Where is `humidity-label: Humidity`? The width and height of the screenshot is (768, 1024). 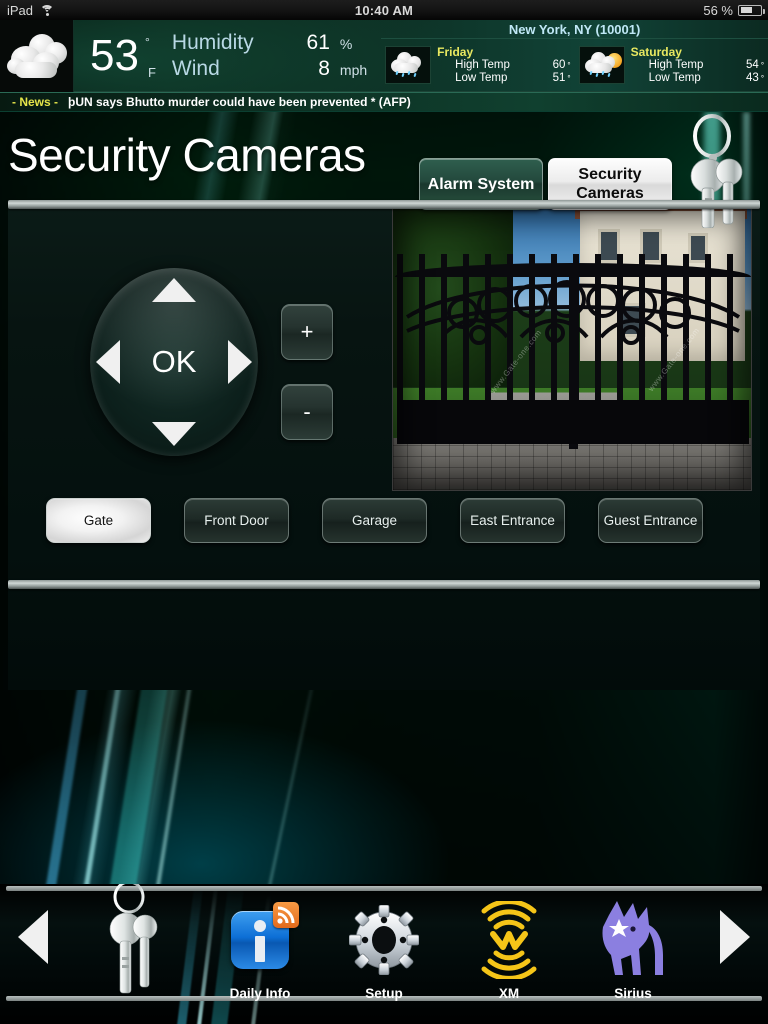
humidity-label: Humidity is located at coordinates (212, 42).